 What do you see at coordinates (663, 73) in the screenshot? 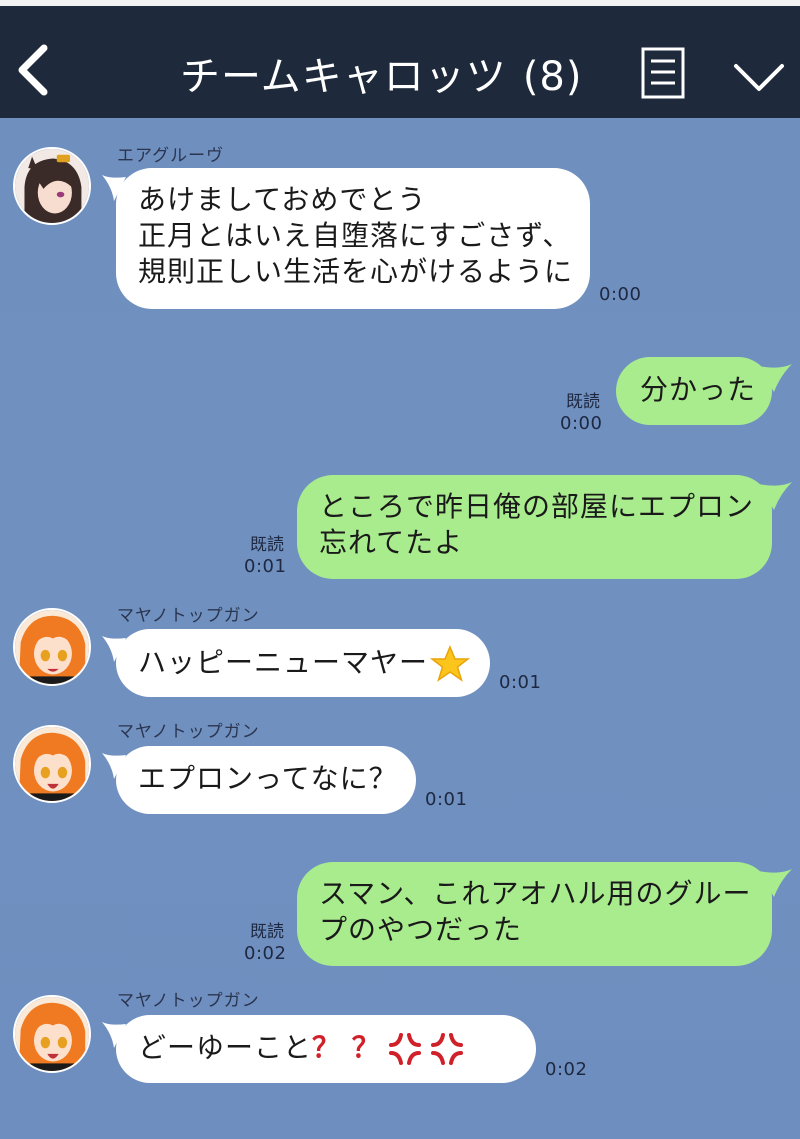
I see `list-icon` at bounding box center [663, 73].